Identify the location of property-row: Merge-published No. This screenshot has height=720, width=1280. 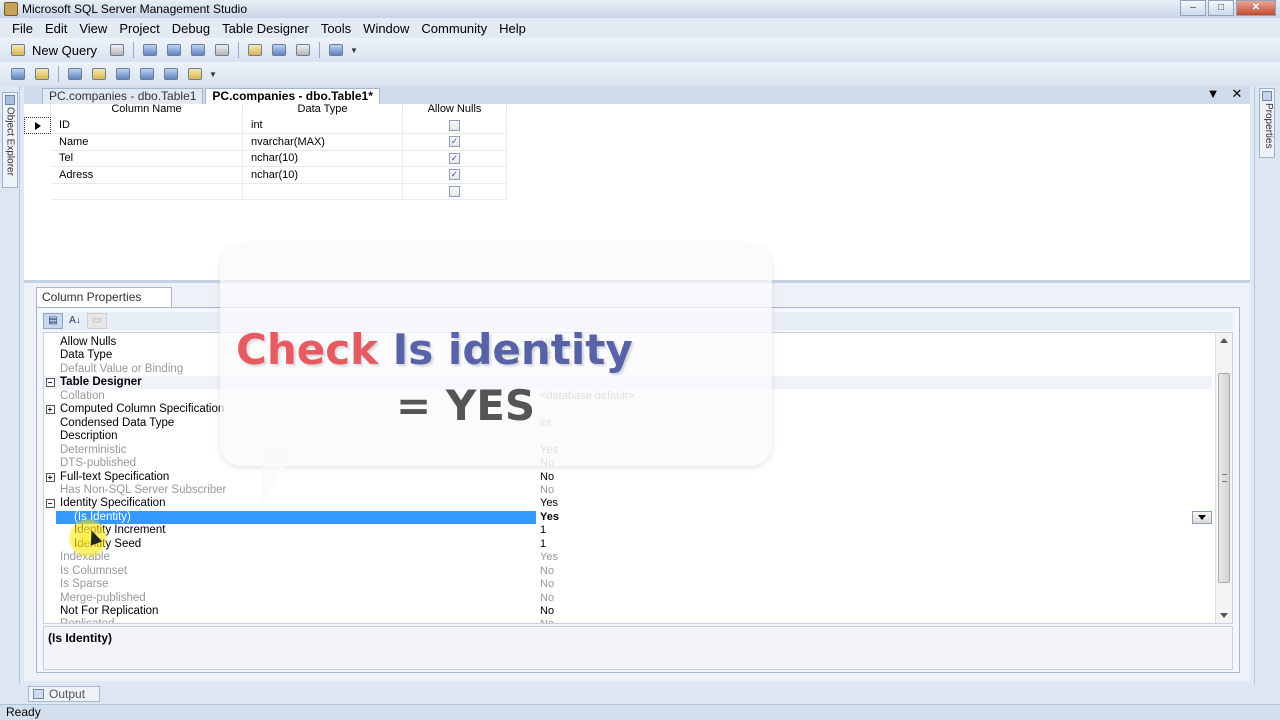
(628, 598).